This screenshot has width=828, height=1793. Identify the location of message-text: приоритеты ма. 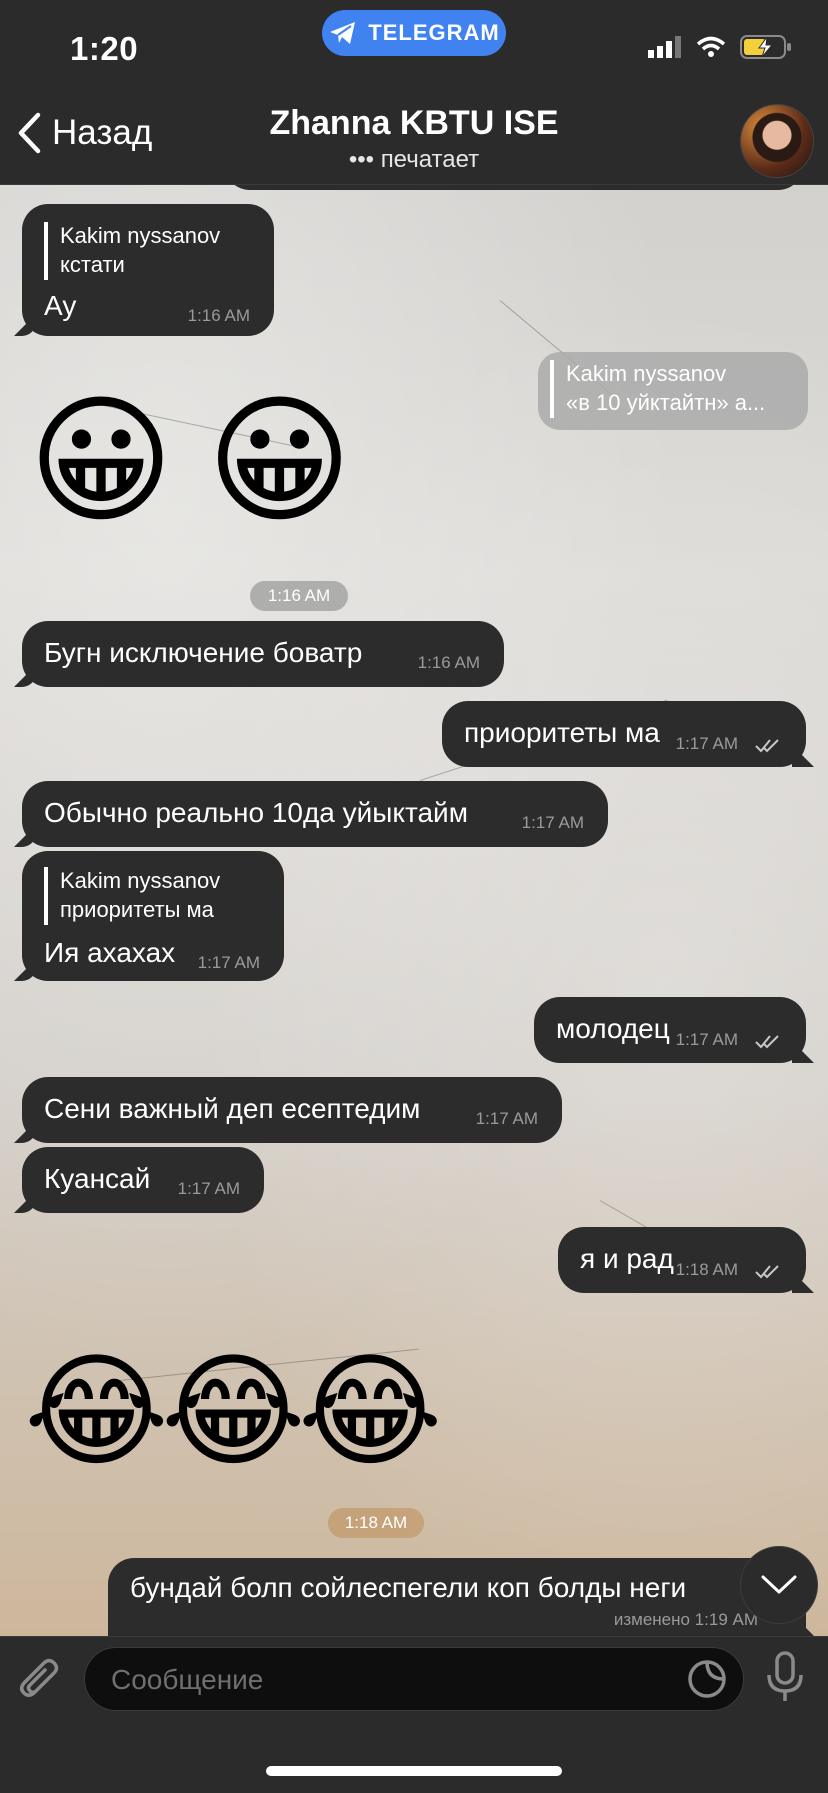
(562, 732).